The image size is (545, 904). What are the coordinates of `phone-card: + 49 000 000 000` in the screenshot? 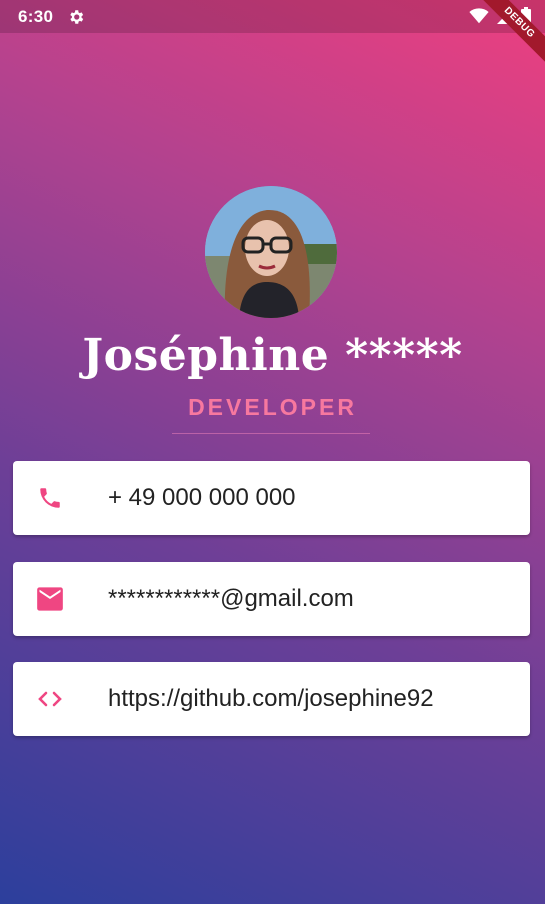 It's located at (271, 498).